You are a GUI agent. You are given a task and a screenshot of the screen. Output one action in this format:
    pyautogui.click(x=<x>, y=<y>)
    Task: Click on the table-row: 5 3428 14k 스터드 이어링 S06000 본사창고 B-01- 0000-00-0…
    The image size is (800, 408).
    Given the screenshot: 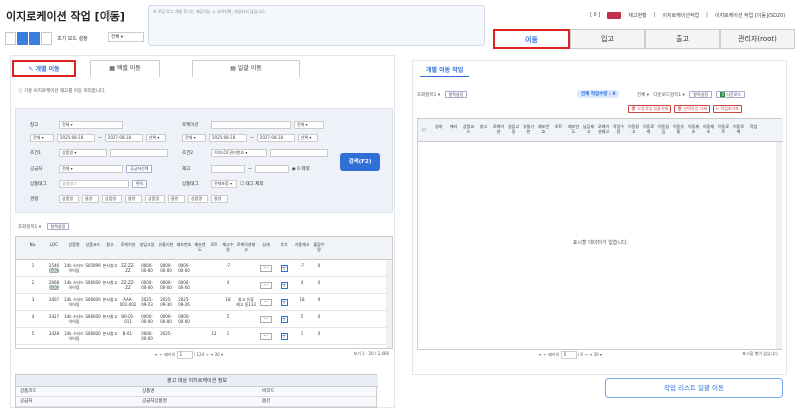 What is the action you would take?
    pyautogui.click(x=204, y=336)
    